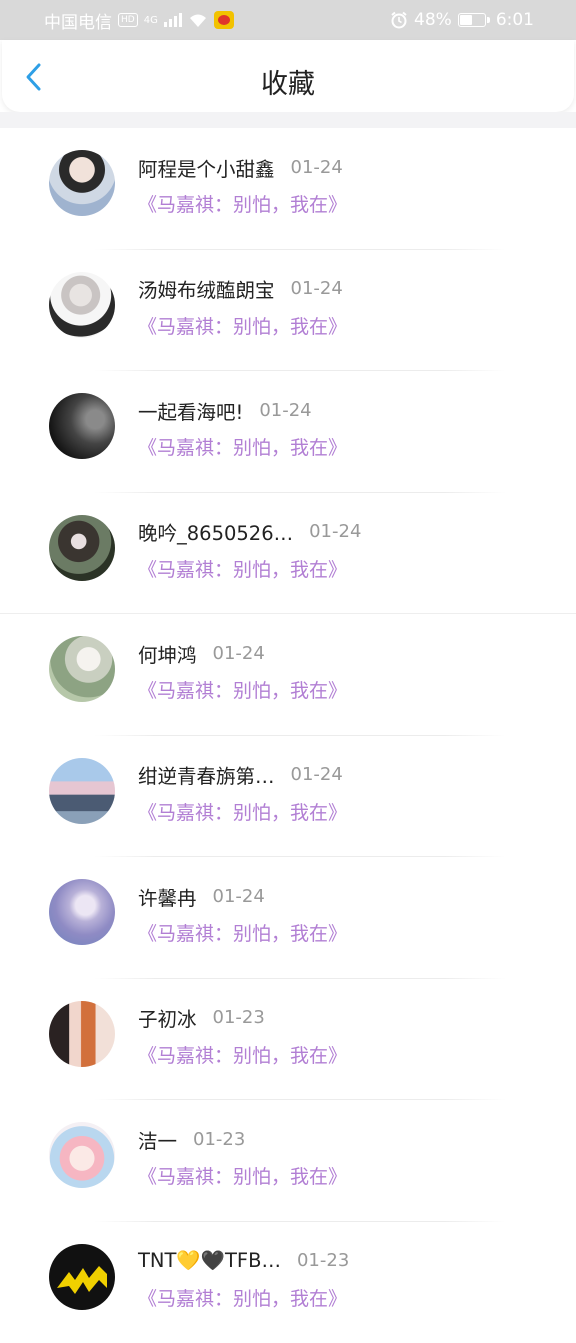 This screenshot has height=1343, width=576. What do you see at coordinates (206, 288) in the screenshot?
I see `user-name: 汤姆布绒醢朗宝` at bounding box center [206, 288].